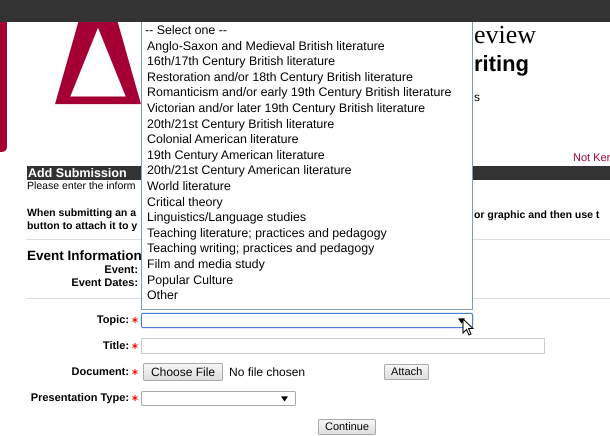  What do you see at coordinates (307, 124) in the screenshot?
I see `dropdown-option: 20th/21st Century British literature` at bounding box center [307, 124].